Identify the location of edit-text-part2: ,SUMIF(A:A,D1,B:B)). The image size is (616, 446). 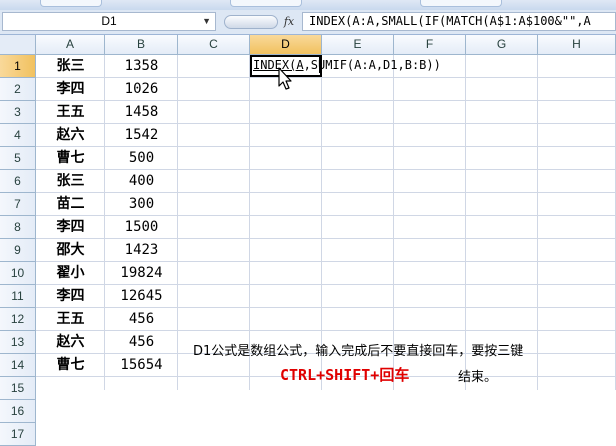
(372, 65).